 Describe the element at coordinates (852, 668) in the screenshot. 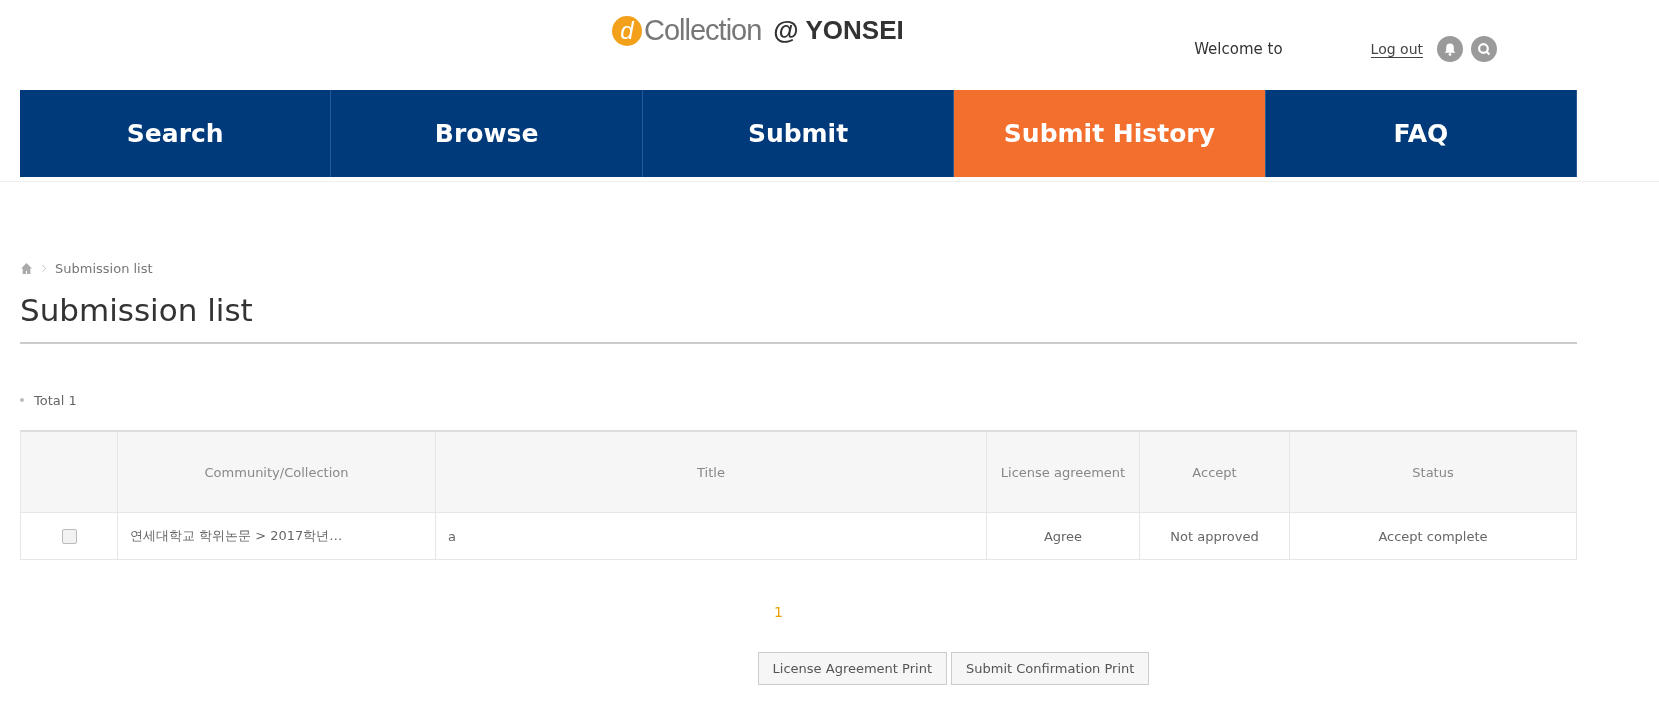

I see `print-button: License Agreement Print` at that location.